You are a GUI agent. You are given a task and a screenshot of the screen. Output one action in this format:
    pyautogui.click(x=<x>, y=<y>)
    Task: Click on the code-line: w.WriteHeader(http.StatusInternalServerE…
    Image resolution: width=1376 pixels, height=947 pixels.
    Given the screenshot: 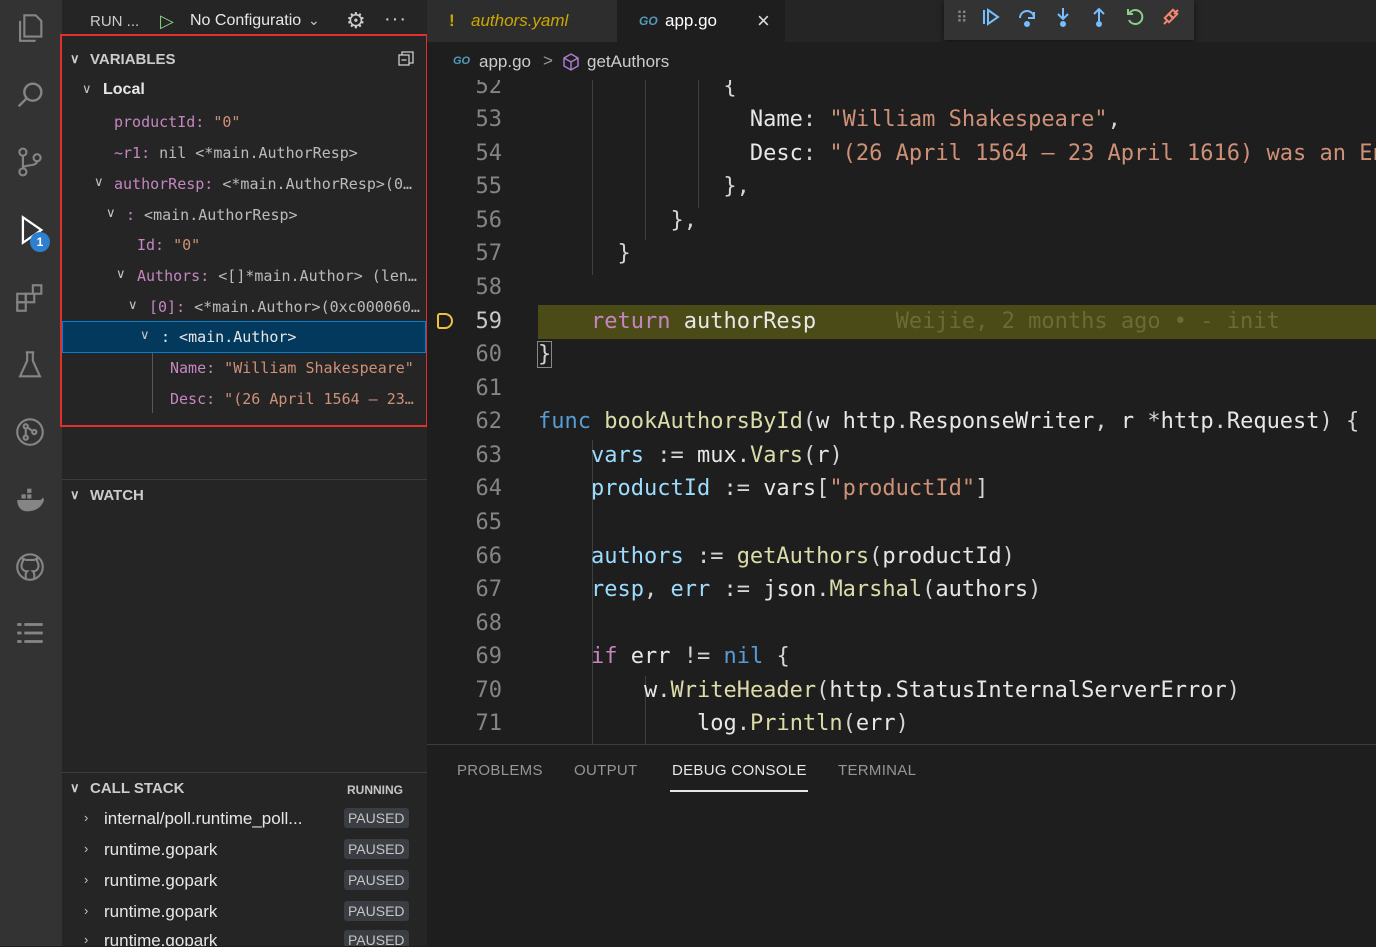 What is the action you would take?
    pyautogui.click(x=942, y=690)
    